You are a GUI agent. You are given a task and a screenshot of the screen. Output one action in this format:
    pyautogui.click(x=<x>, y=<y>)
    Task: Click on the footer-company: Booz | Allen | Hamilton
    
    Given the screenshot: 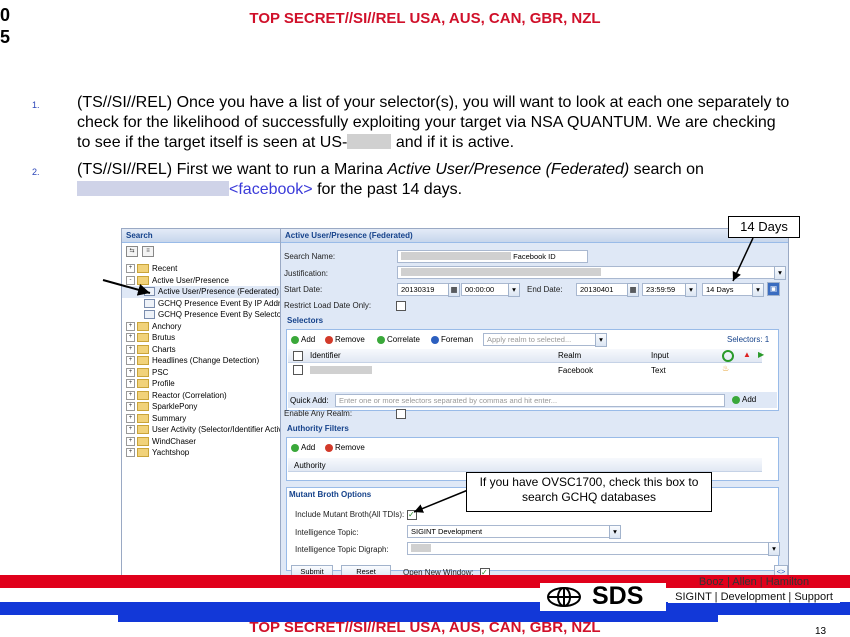 What is the action you would take?
    pyautogui.click(x=754, y=582)
    